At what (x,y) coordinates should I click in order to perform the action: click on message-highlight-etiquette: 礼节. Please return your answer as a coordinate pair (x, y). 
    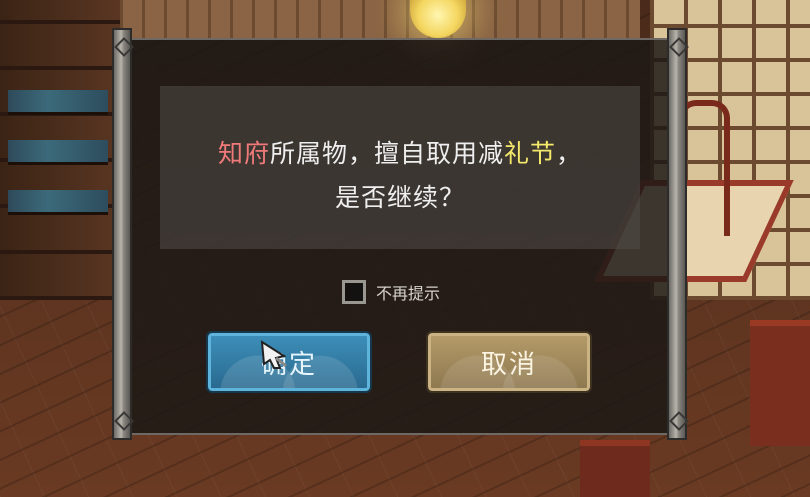
    Looking at the image, I should click on (530, 153).